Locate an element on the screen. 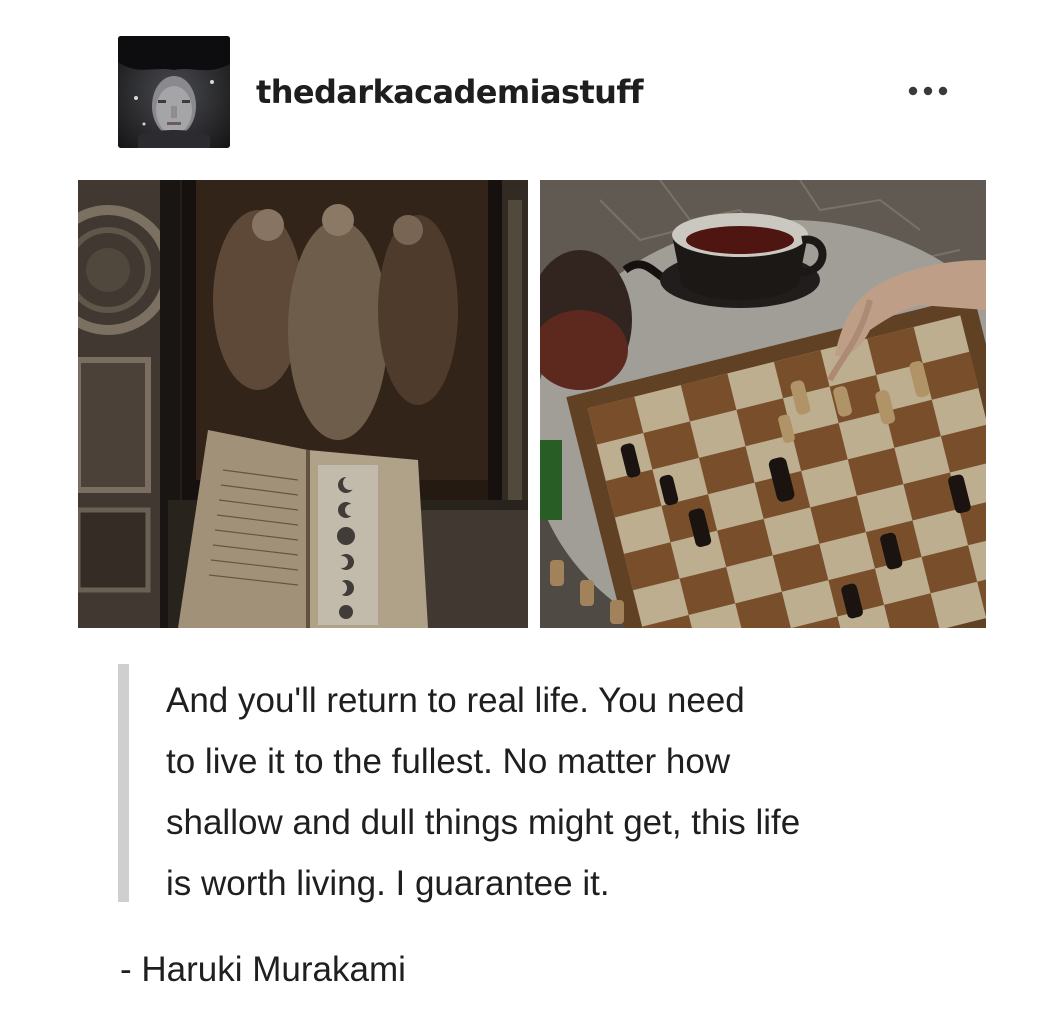  avatar is located at coordinates (174, 92).